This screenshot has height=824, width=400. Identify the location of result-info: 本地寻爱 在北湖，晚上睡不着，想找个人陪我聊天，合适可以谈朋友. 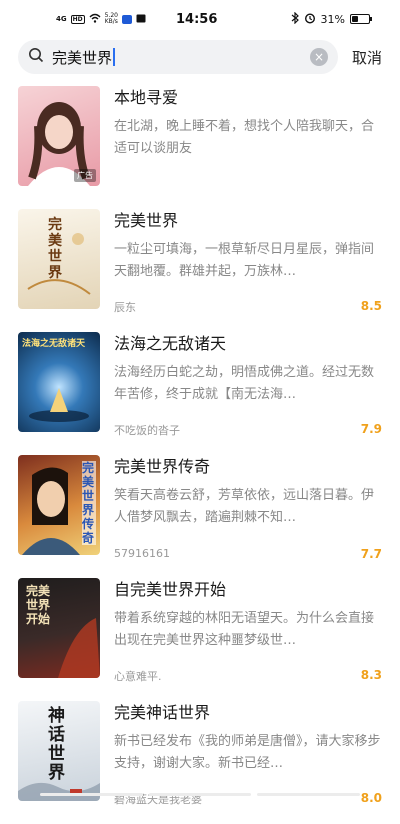
(248, 136).